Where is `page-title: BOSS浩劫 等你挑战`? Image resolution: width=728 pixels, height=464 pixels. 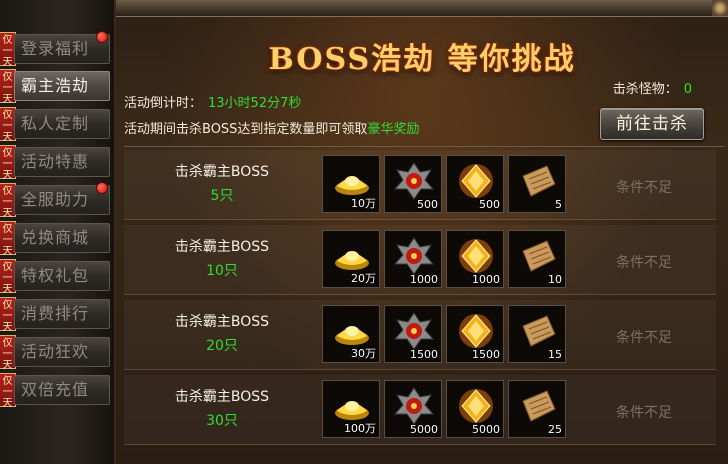
page-title: BOSS浩劫 等你挑战 is located at coordinates (422, 59).